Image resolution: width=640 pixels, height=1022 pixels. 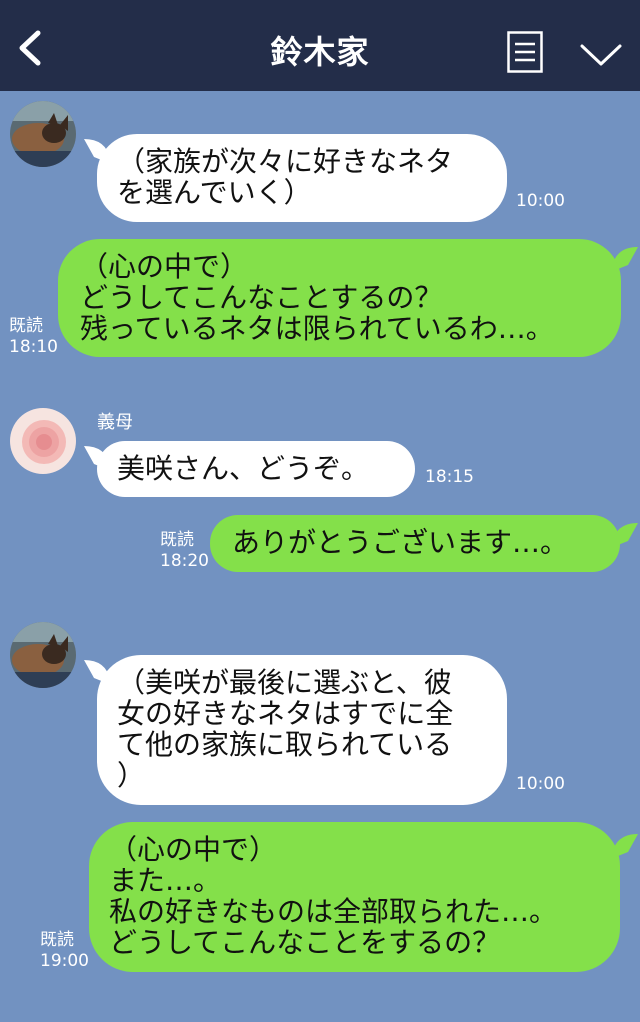 What do you see at coordinates (339, 298) in the screenshot?
I see `message-bubble: （心の中で） どうしてこんなことするの？ 残っているネタは限られているわ…。` at bounding box center [339, 298].